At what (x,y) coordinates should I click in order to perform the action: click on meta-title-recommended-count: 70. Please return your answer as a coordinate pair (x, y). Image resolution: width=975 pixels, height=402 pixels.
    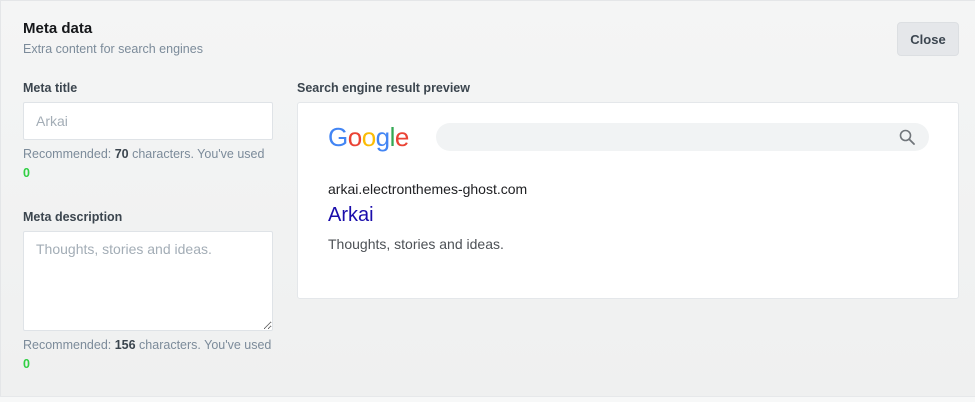
    Looking at the image, I should click on (121, 154).